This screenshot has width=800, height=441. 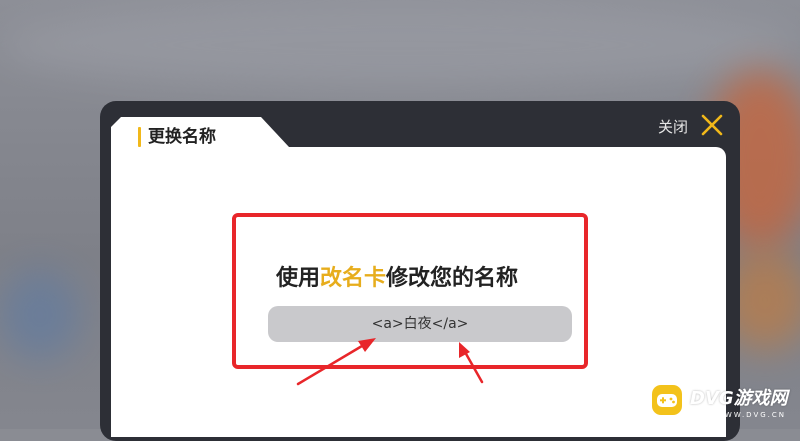 What do you see at coordinates (712, 125) in the screenshot?
I see `close-icon` at bounding box center [712, 125].